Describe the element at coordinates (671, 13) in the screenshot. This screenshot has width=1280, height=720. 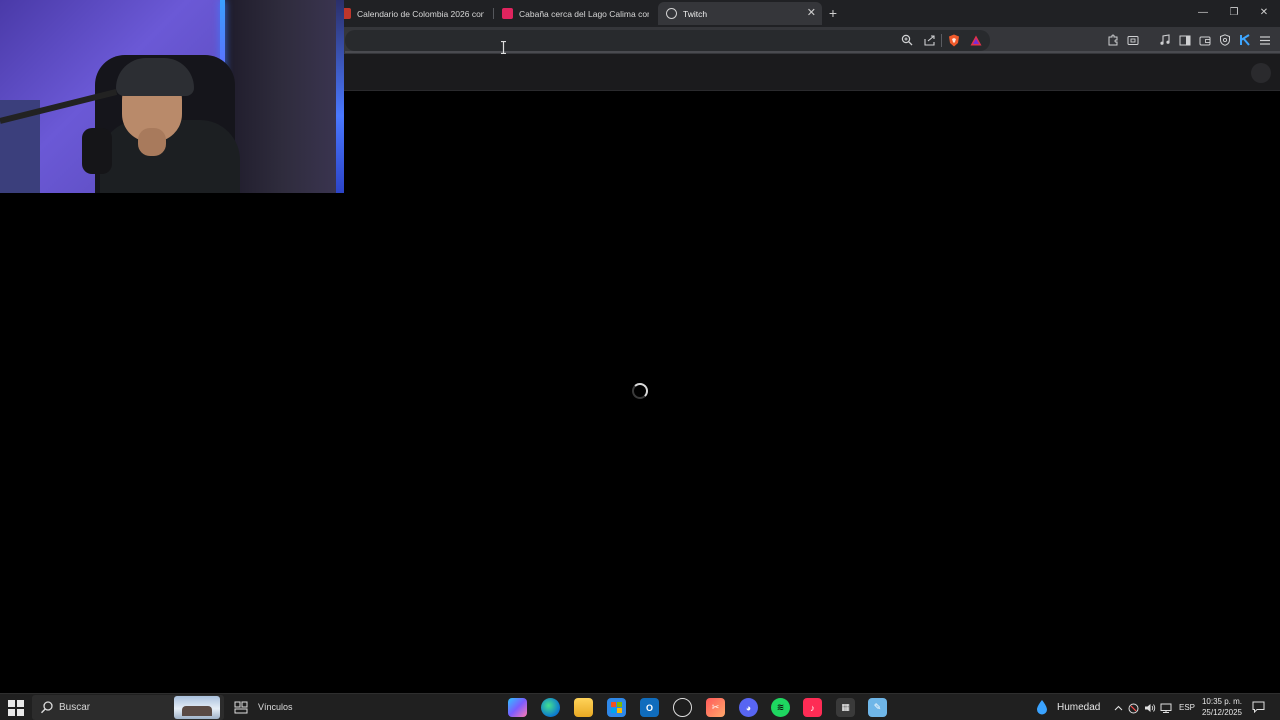
I see `twitch-favicon-icon` at that location.